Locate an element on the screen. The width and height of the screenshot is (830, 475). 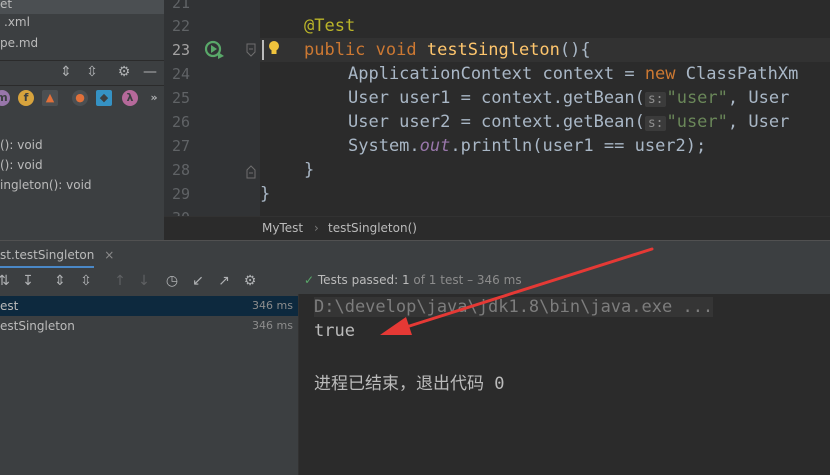
code-token: System. is located at coordinates (384, 146).